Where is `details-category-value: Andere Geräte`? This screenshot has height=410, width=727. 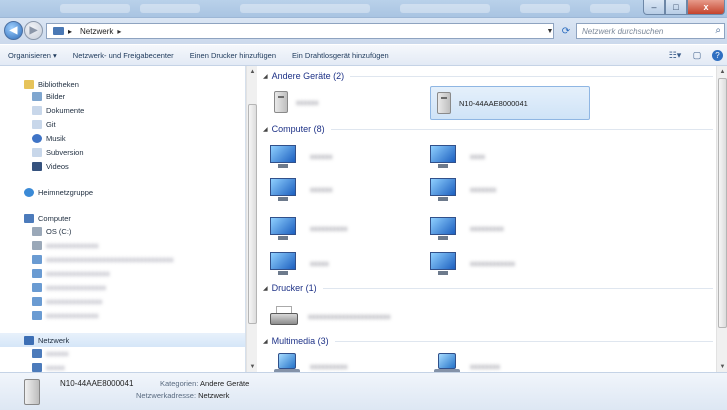
details-category-value: Andere Geräte is located at coordinates (225, 383).